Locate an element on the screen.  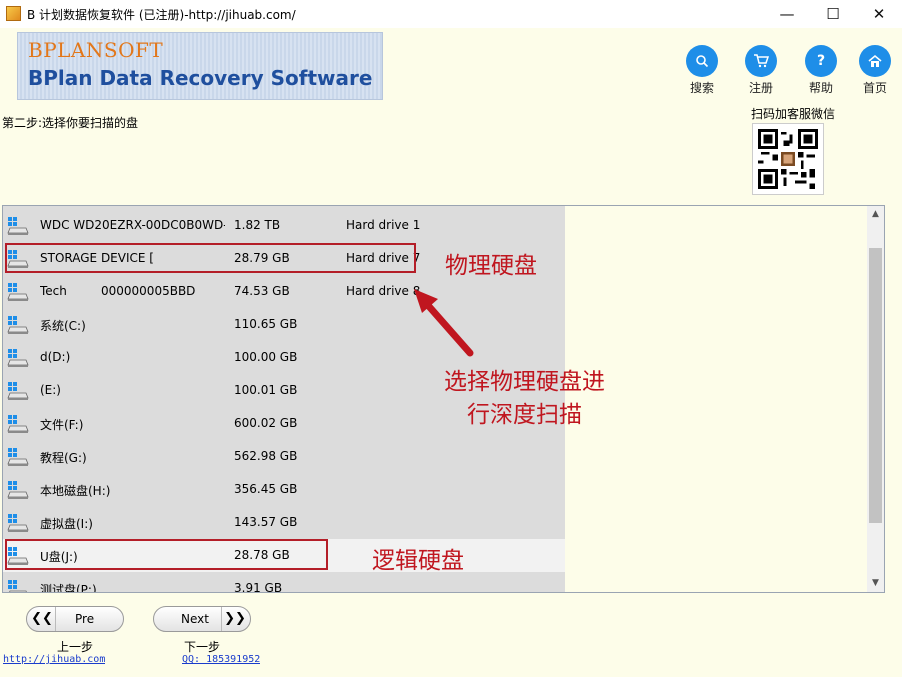
maximize-button: ☐ is located at coordinates (833, 14).